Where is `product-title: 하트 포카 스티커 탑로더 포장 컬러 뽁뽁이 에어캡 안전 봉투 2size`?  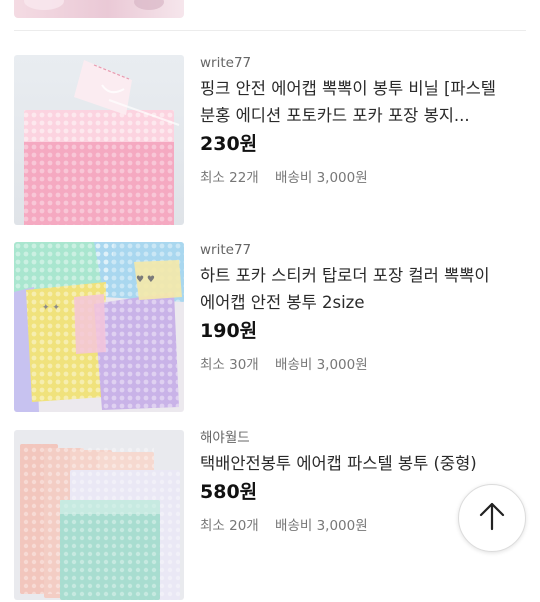
product-title: 하트 포카 스티커 탑로더 포장 컬러 뽁뽁이 에어캡 안전 봉투 2size is located at coordinates (363, 289).